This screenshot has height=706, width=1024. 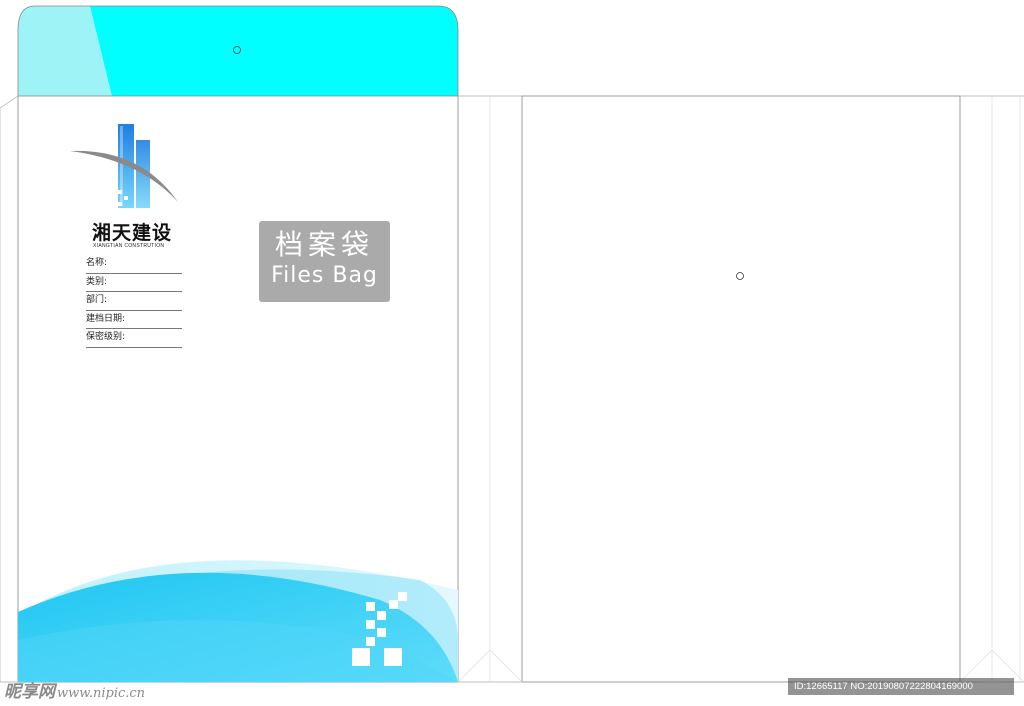 I want to click on field-file-date: 建档日期:, so click(x=134, y=320).